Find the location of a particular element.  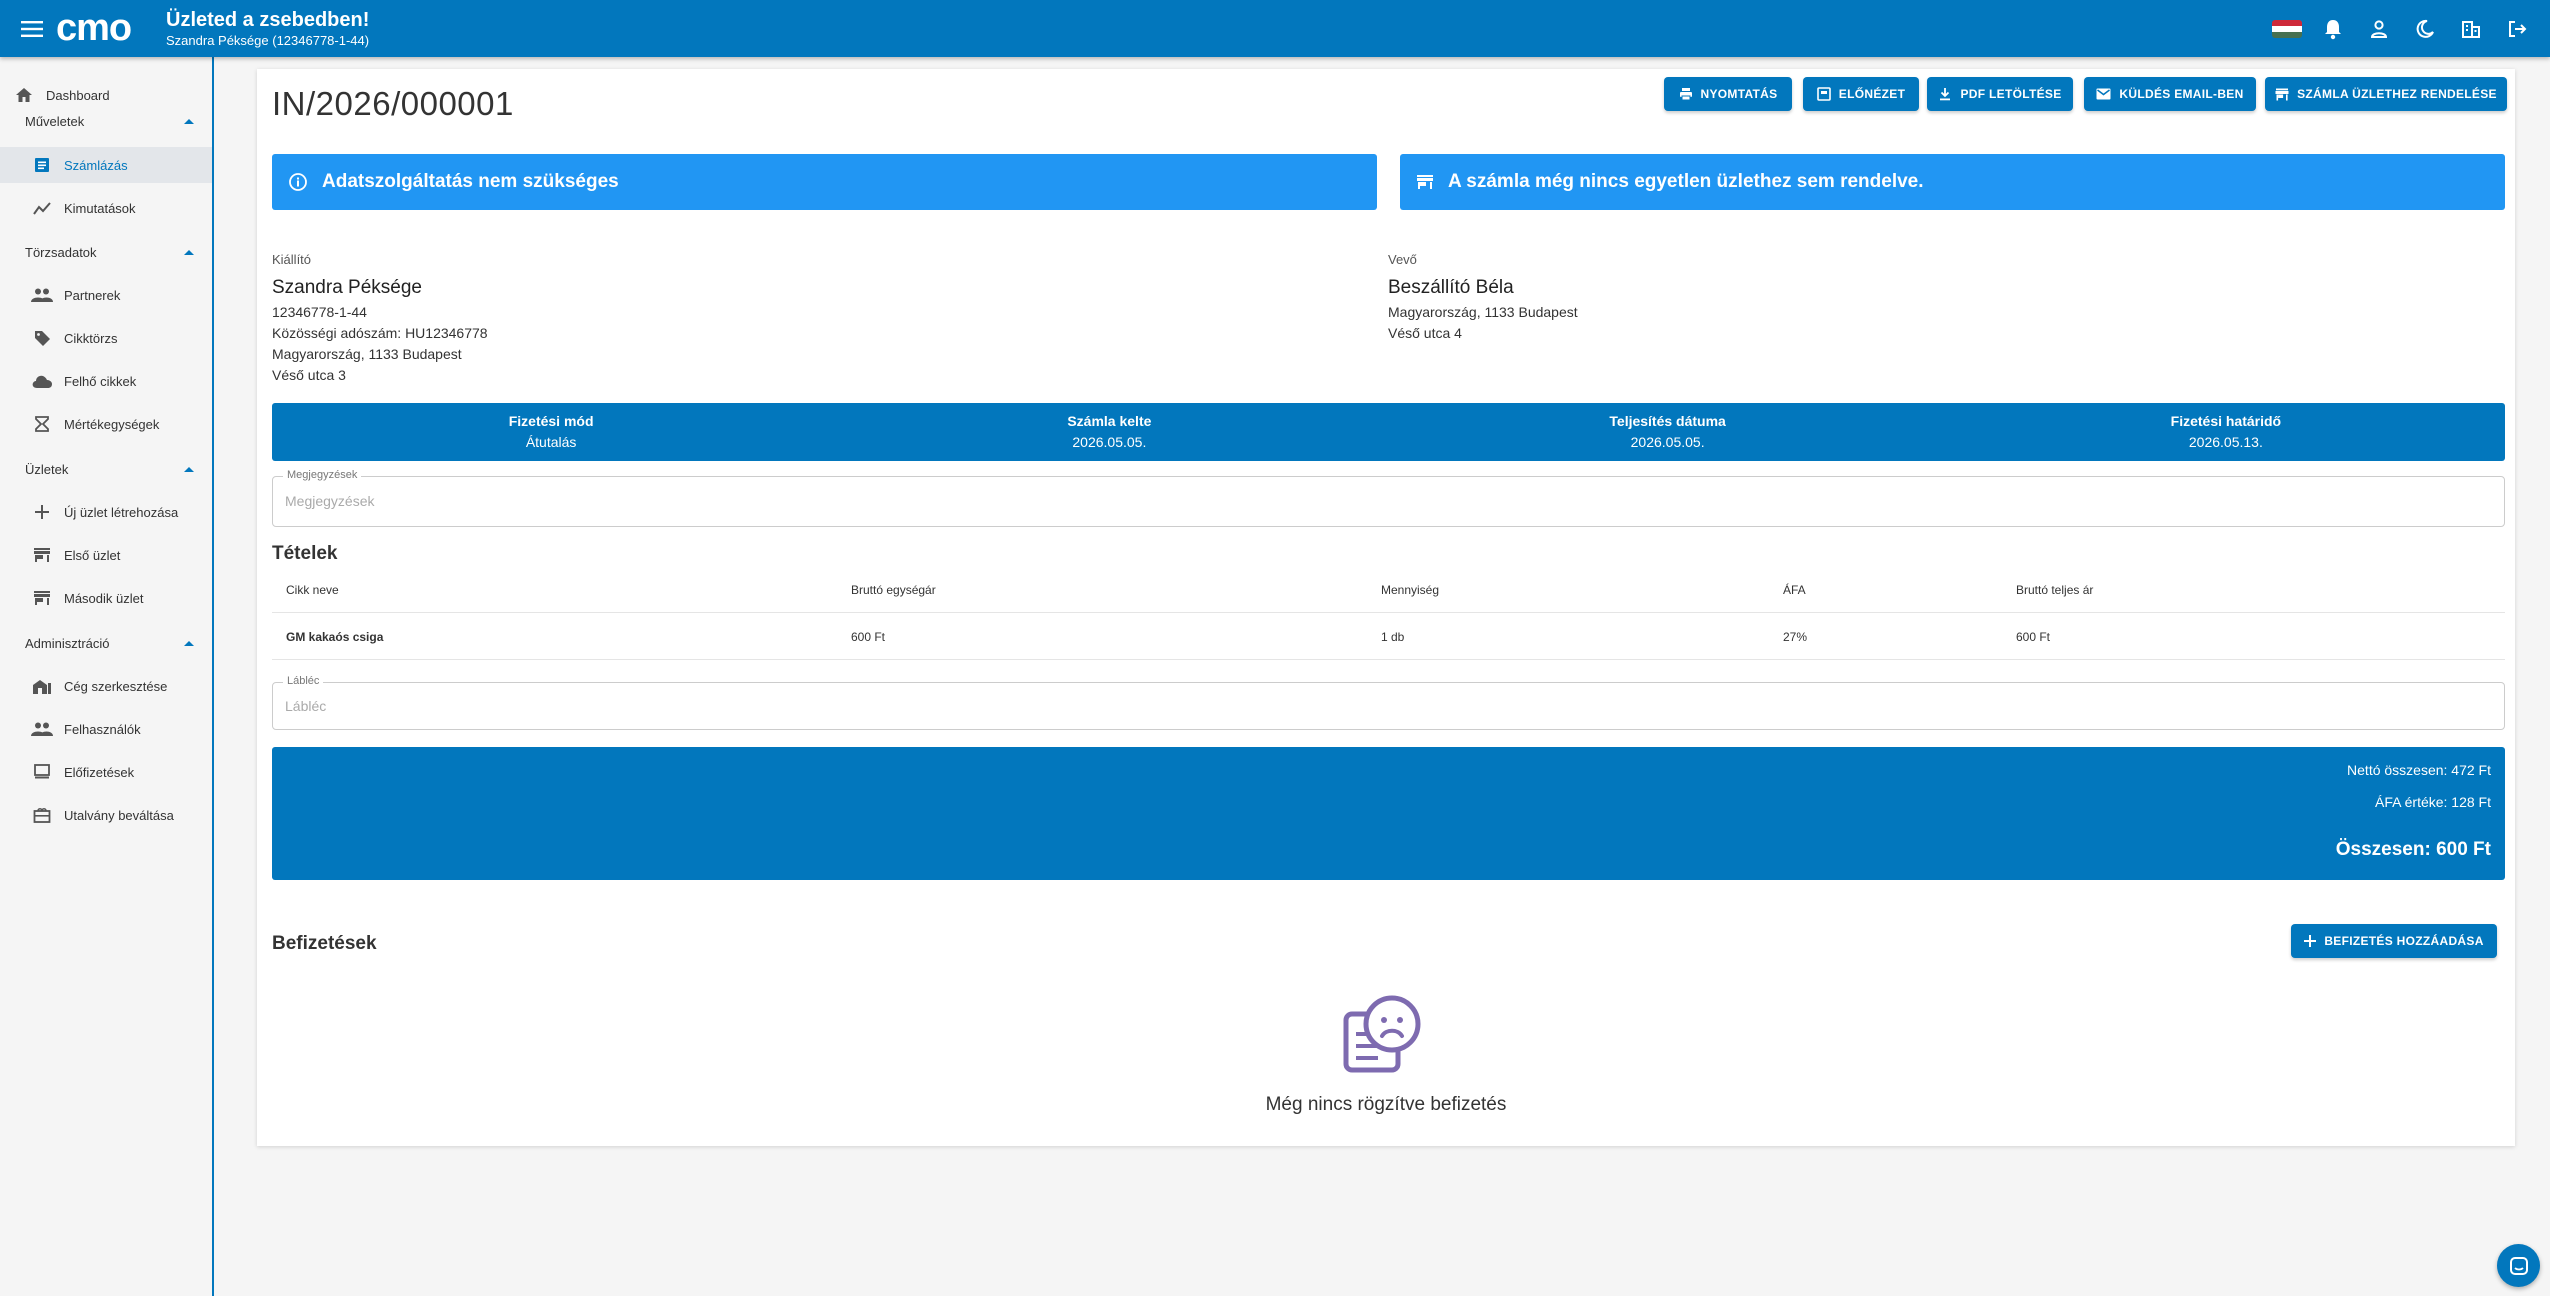

sidebar-group-label: Adminisztráció is located at coordinates (67, 643).